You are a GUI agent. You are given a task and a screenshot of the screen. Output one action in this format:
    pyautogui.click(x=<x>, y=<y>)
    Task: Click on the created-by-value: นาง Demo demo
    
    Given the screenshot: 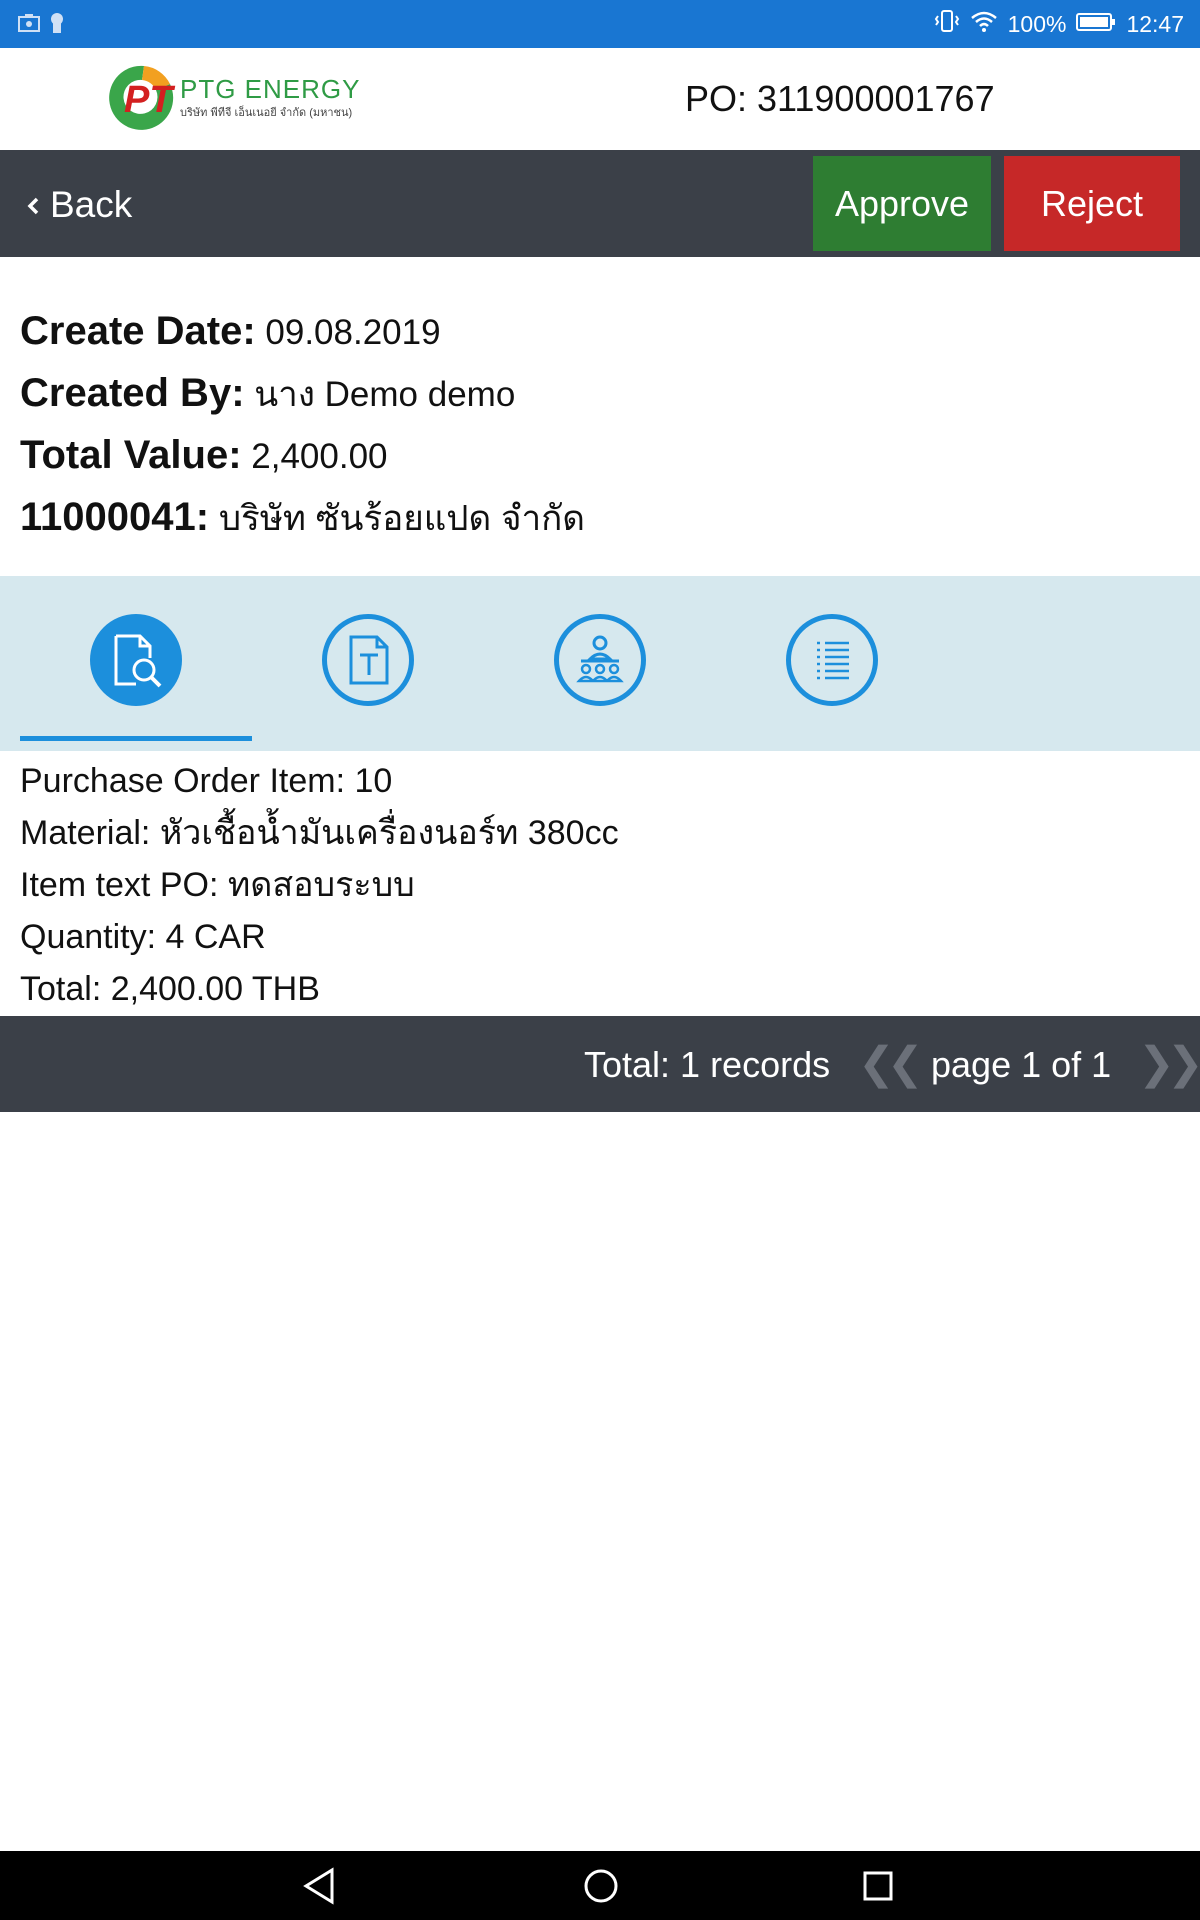 What is the action you would take?
    pyautogui.click(x=385, y=394)
    